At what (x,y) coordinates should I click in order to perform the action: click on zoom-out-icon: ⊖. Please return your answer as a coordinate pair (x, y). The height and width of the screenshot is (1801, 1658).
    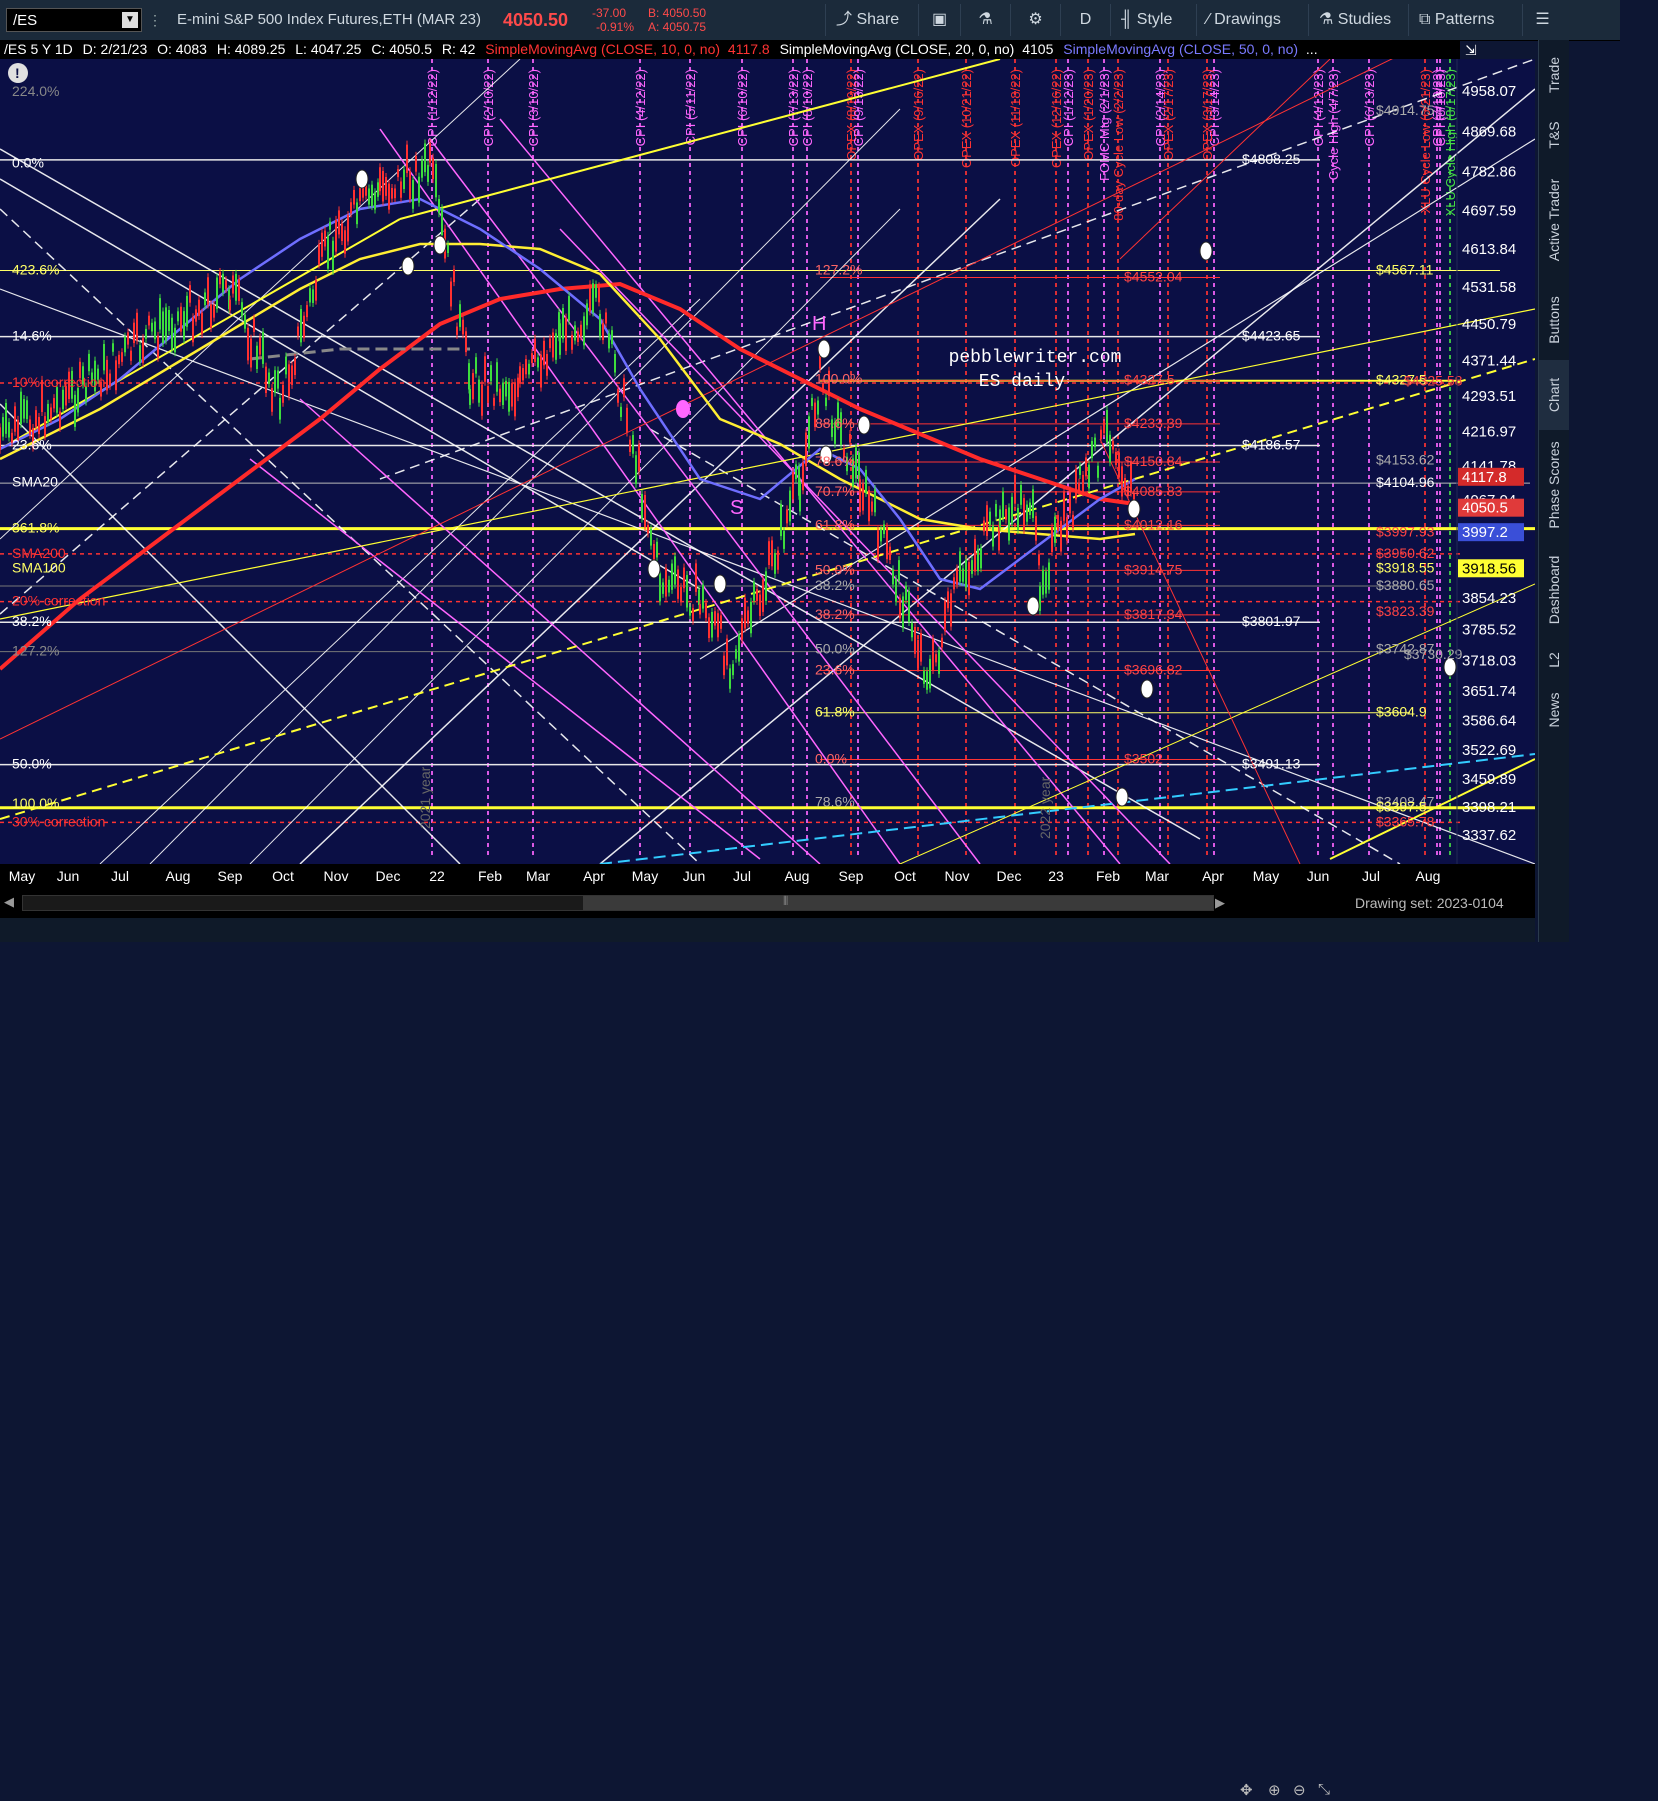
    Looking at the image, I should click on (1299, 1791).